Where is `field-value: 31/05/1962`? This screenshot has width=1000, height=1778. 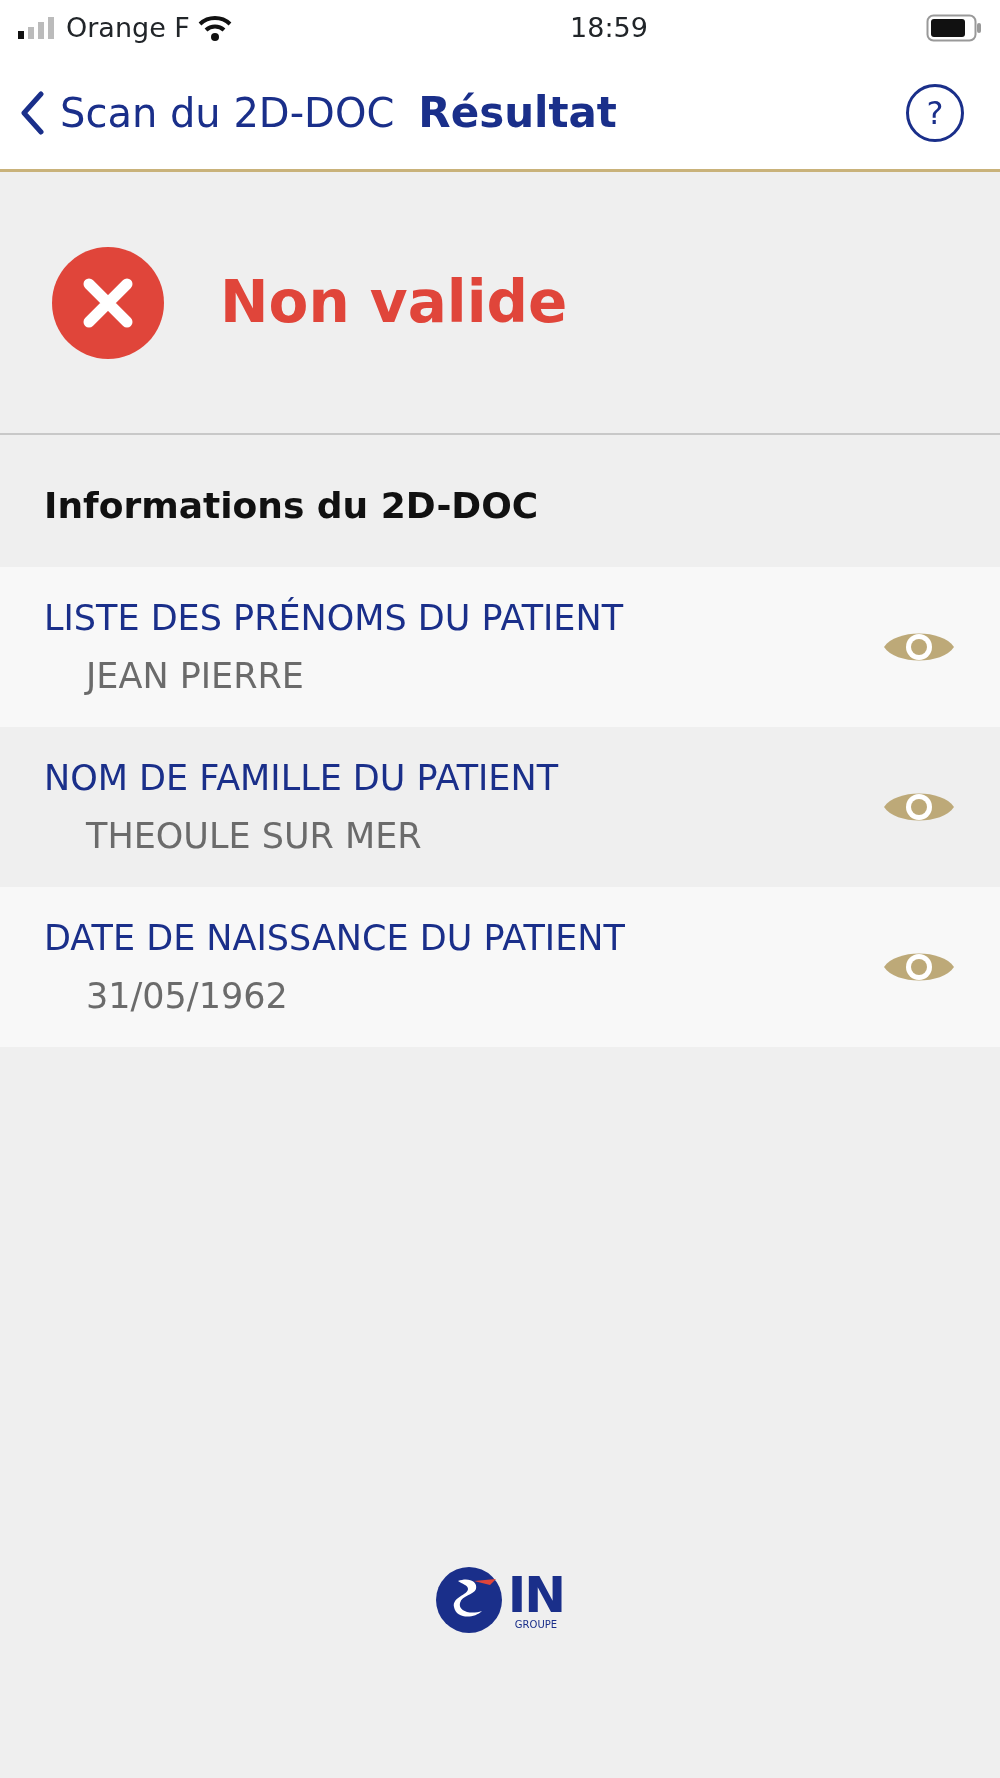 field-value: 31/05/1962 is located at coordinates (187, 996).